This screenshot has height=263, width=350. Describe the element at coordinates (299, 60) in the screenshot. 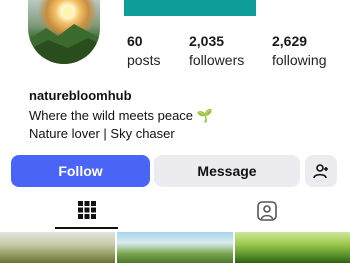

I see `following-label: following` at that location.